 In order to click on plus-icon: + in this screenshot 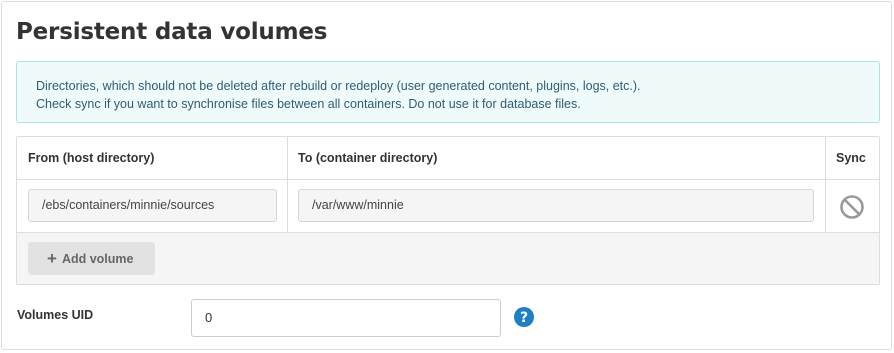, I will do `click(52, 258)`.